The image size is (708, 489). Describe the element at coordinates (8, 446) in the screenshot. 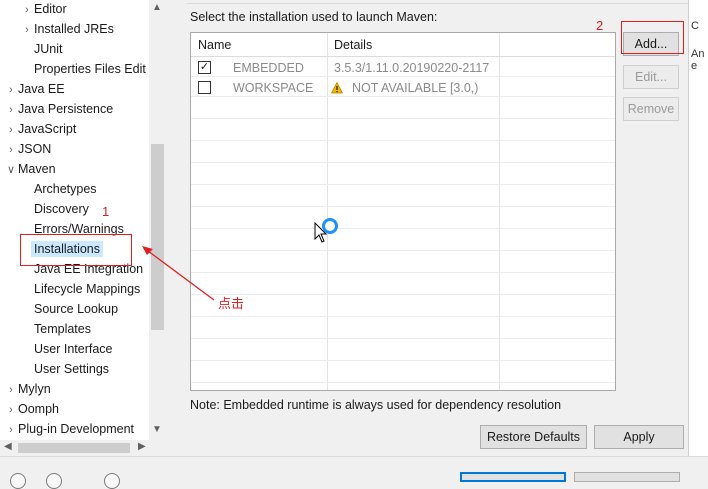

I see `scroll-left-icon: ◀` at that location.